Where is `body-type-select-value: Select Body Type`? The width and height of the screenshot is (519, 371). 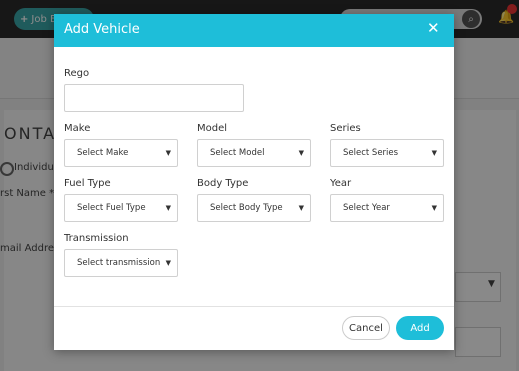
body-type-select-value: Select Body Type is located at coordinates (246, 208).